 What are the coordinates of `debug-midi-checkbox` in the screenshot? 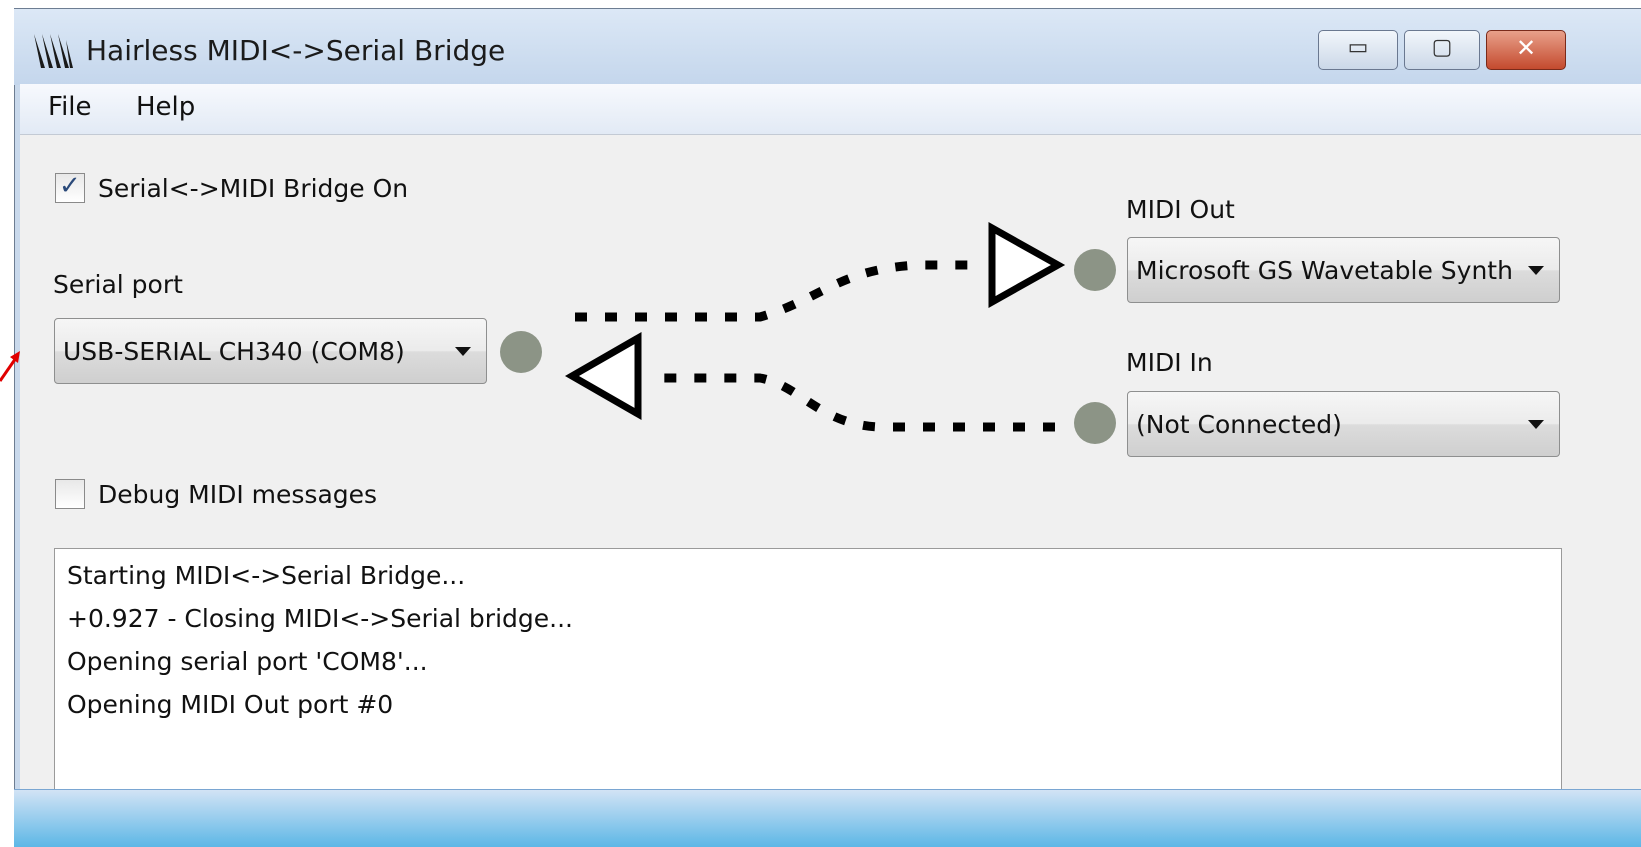 It's located at (70, 494).